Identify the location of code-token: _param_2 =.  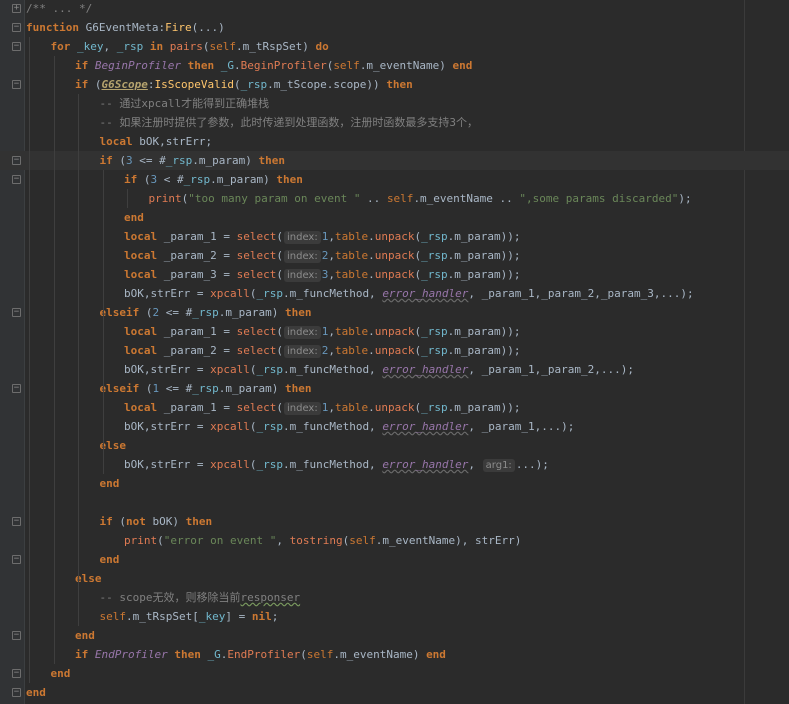
(200, 350).